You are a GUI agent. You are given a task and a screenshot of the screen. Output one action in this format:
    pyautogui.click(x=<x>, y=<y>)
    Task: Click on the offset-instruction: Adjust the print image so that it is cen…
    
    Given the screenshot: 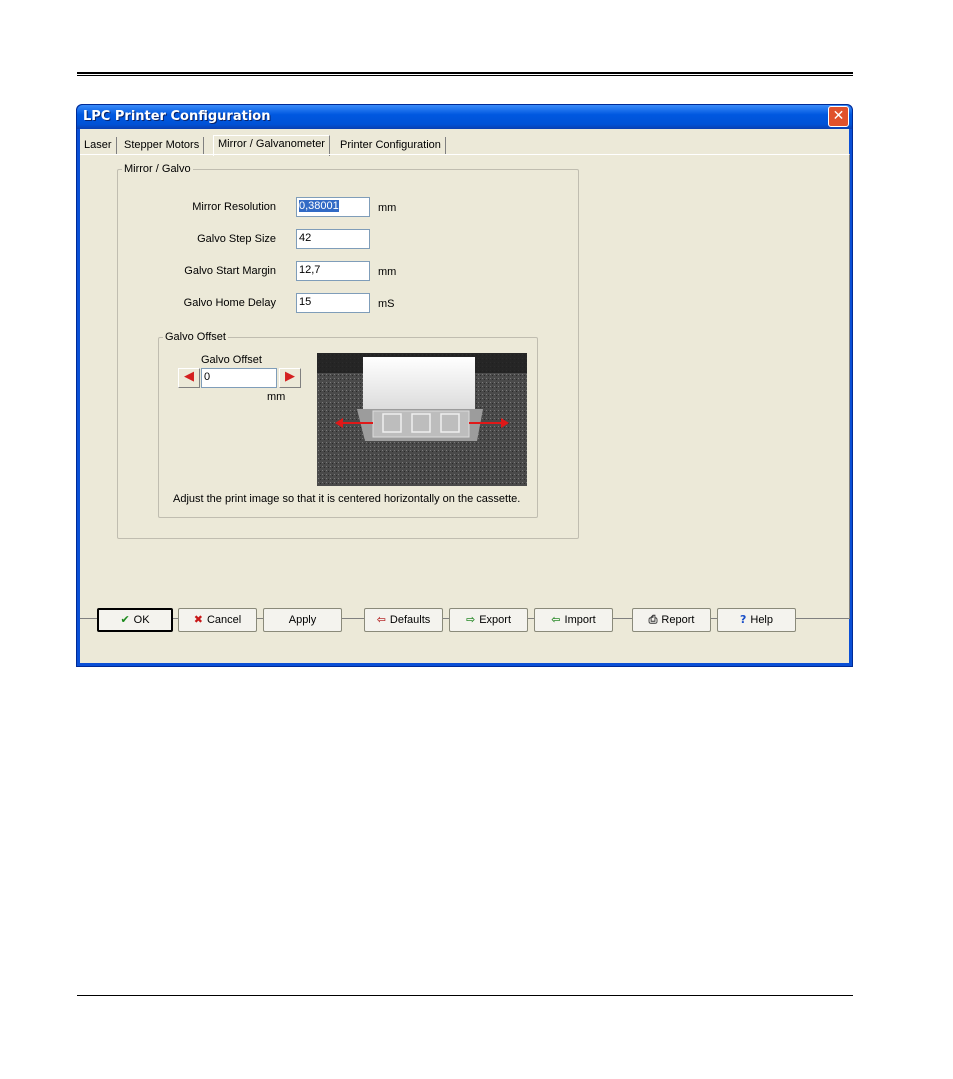 What is the action you would take?
    pyautogui.click(x=347, y=499)
    